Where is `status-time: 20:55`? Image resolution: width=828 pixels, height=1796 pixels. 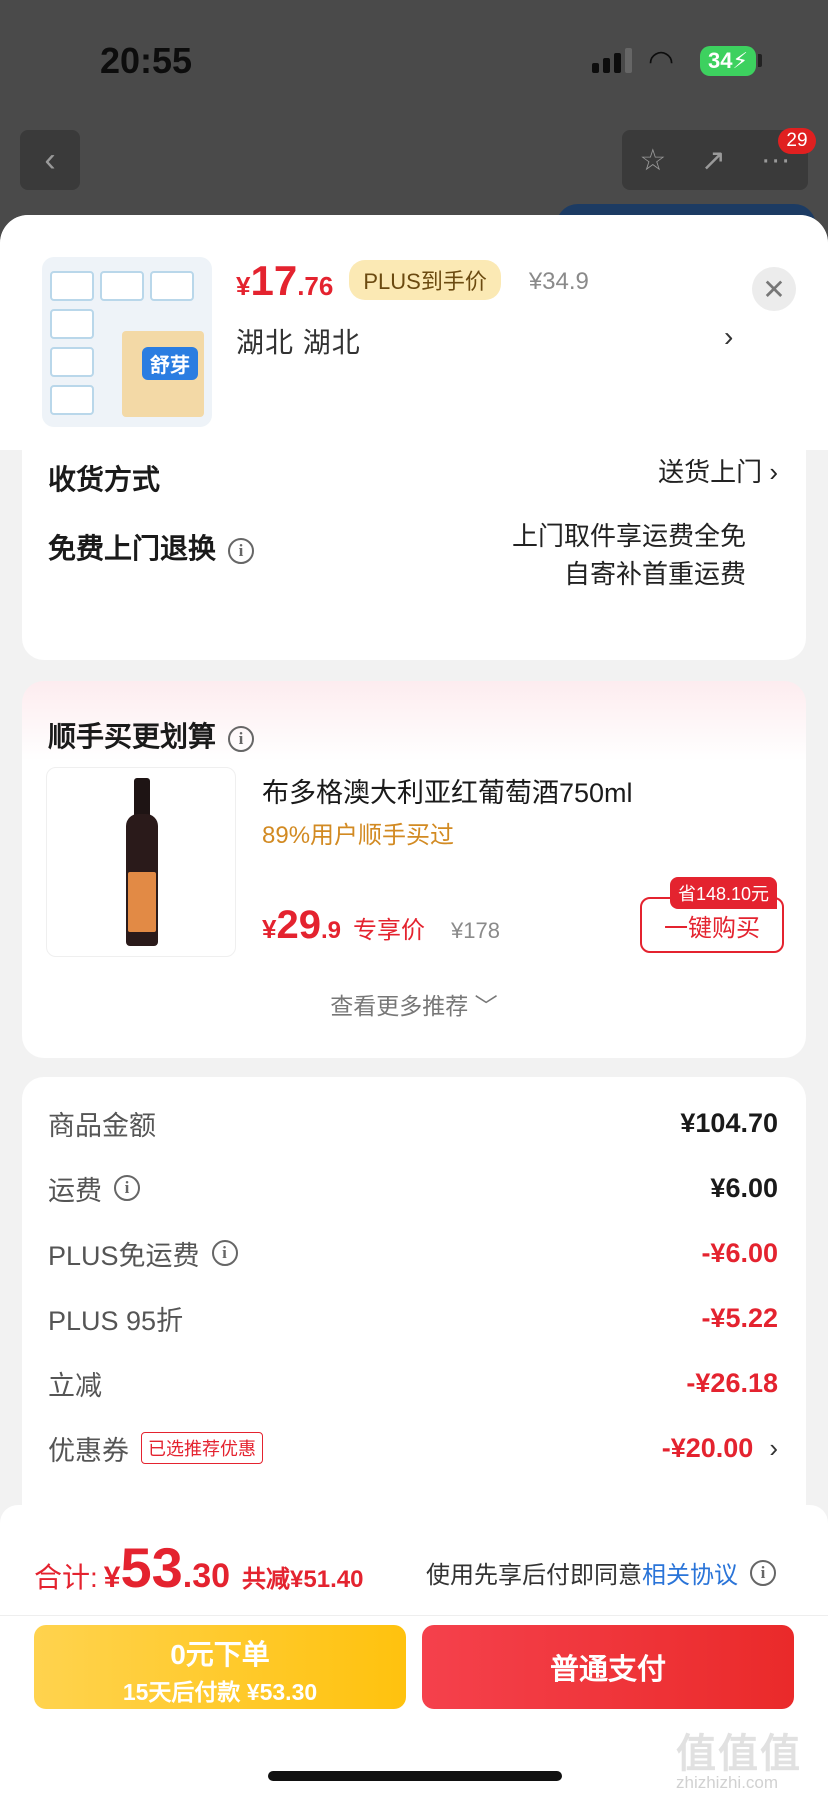 status-time: 20:55 is located at coordinates (146, 60).